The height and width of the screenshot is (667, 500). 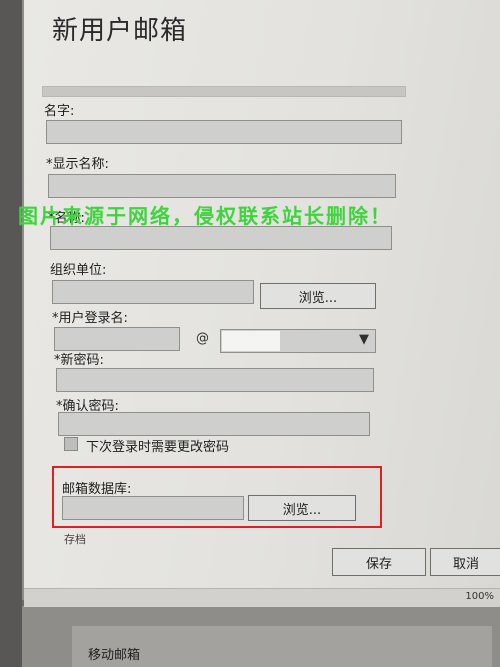 What do you see at coordinates (215, 380) in the screenshot?
I see `new-password-field` at bounding box center [215, 380].